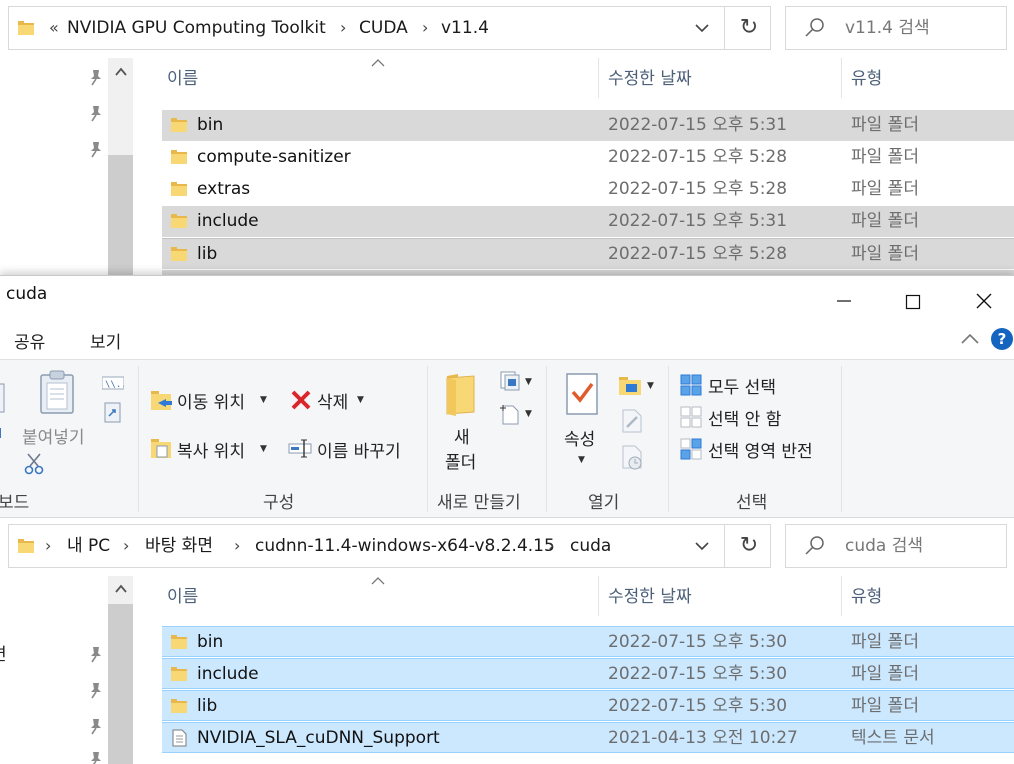 The width and height of the screenshot is (1014, 764). Describe the element at coordinates (263, 400) in the screenshot. I see `move-to-dropdown-icon: ▼` at that location.